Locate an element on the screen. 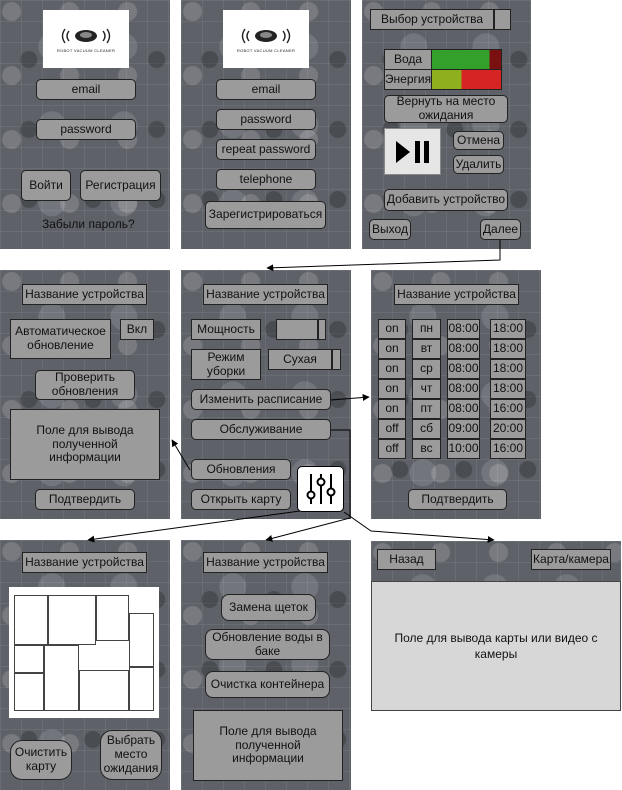 The width and height of the screenshot is (622, 790). replace-brushes-button: Замена щеток is located at coordinates (268, 607).